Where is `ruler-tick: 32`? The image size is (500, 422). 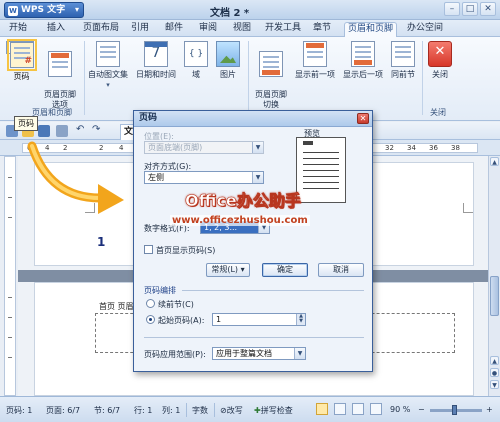
ruler-tick: 32 is located at coordinates (389, 148).